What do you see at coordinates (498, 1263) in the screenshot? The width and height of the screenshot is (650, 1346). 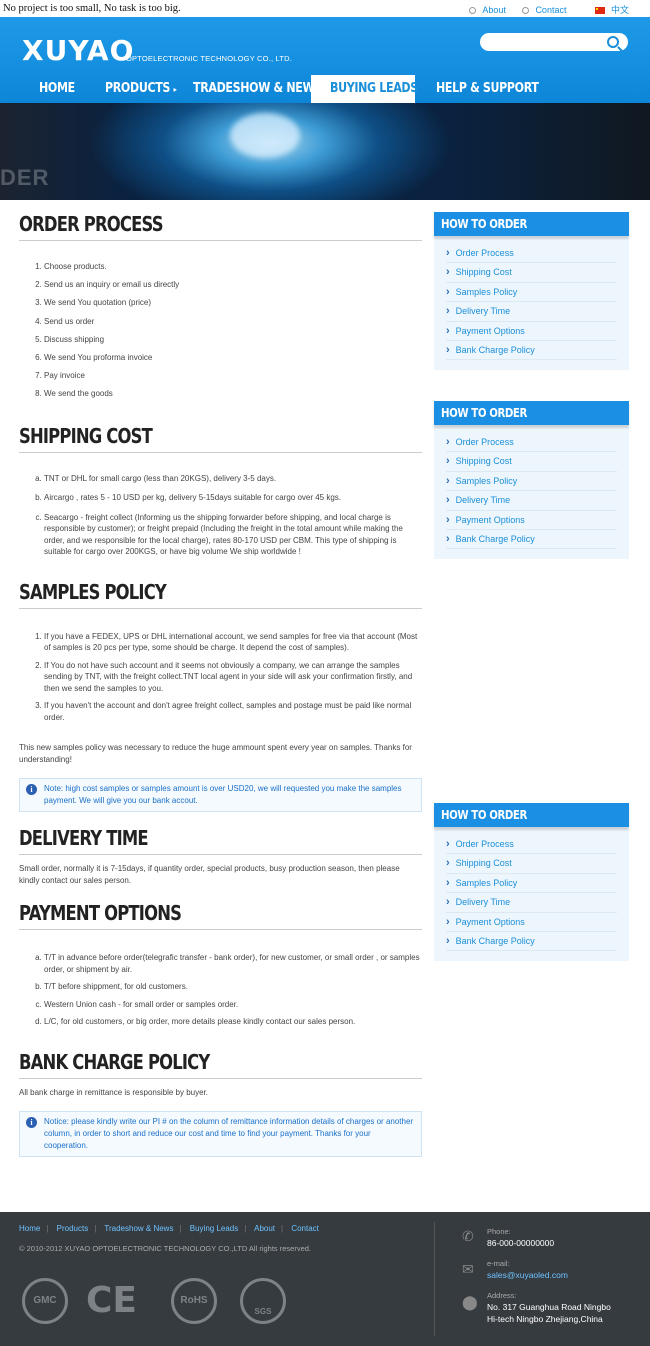 I see `email-label: e-mail:` at bounding box center [498, 1263].